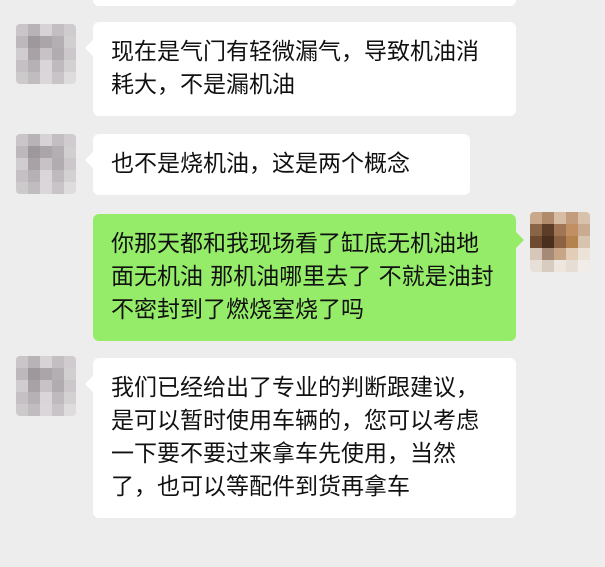 Image resolution: width=605 pixels, height=567 pixels. I want to click on message-text: 现在是气门有轻微漏气，导致机油消耗大，不是漏机油, so click(295, 68).